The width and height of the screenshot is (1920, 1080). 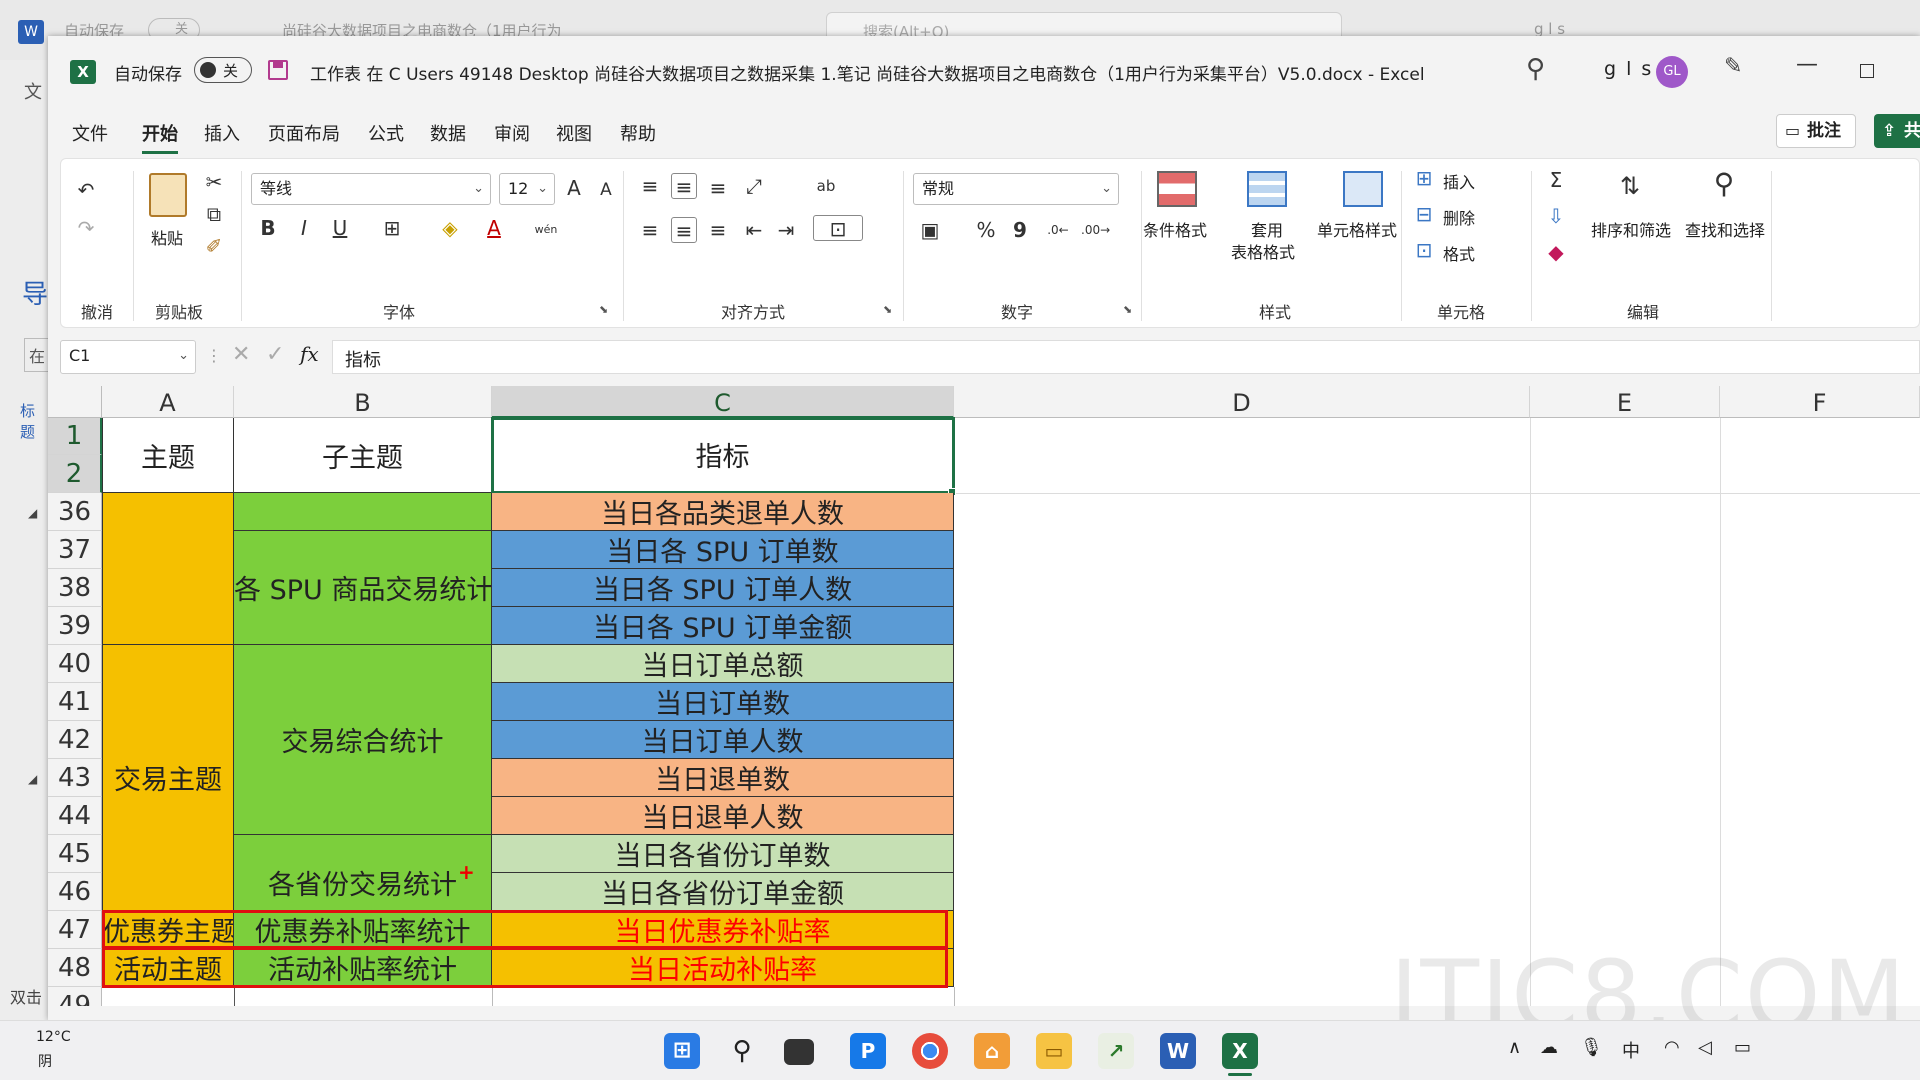 What do you see at coordinates (75, 930) in the screenshot?
I see `row-header: 47` at bounding box center [75, 930].